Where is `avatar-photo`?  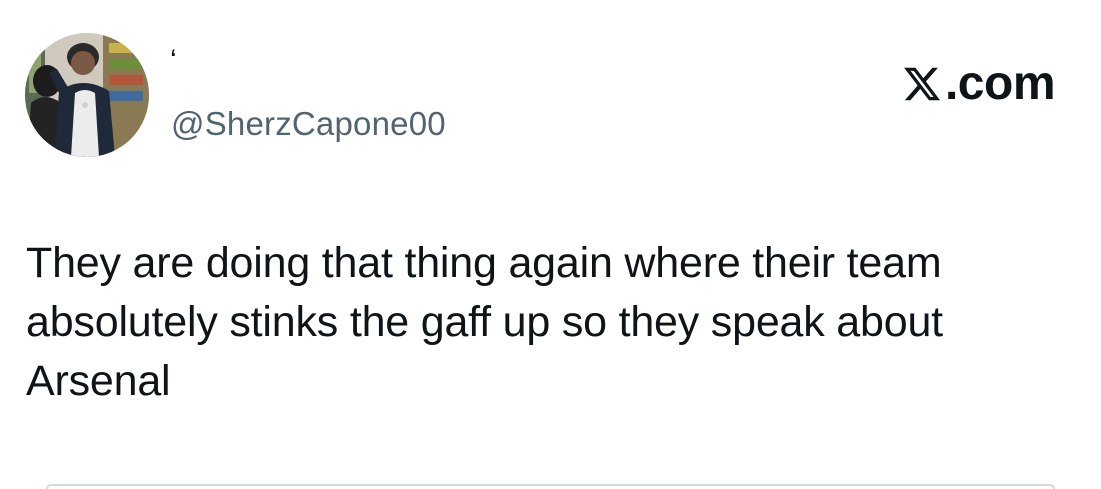 avatar-photo is located at coordinates (87, 95).